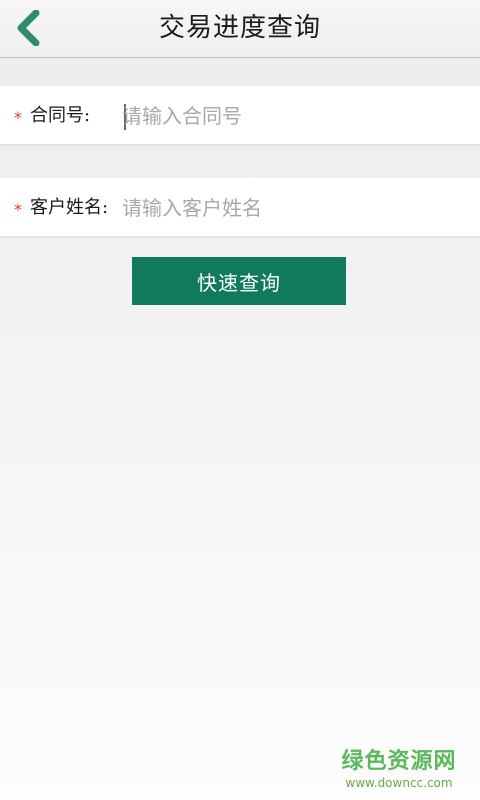  I want to click on customer-name-row: * 客户姓名:, so click(240, 208).